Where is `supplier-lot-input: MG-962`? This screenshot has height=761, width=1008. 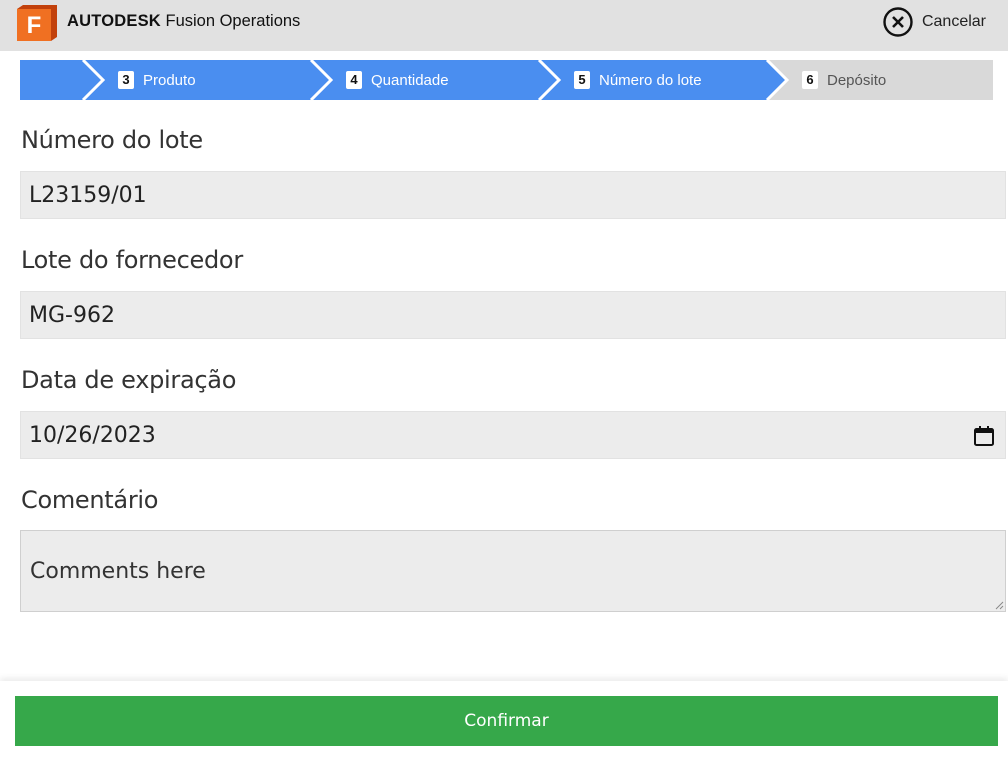
supplier-lot-input: MG-962 is located at coordinates (513, 315).